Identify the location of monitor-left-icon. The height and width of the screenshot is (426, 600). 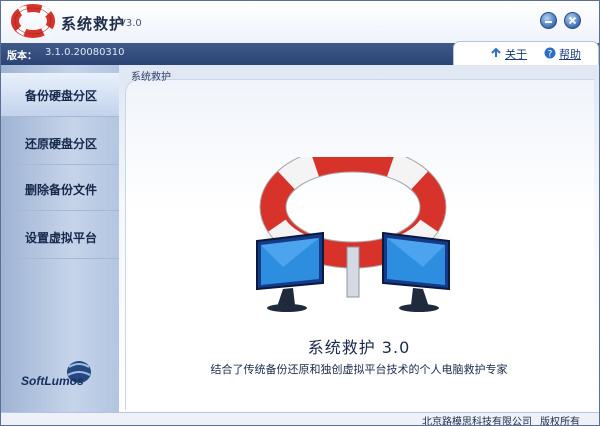
(290, 271).